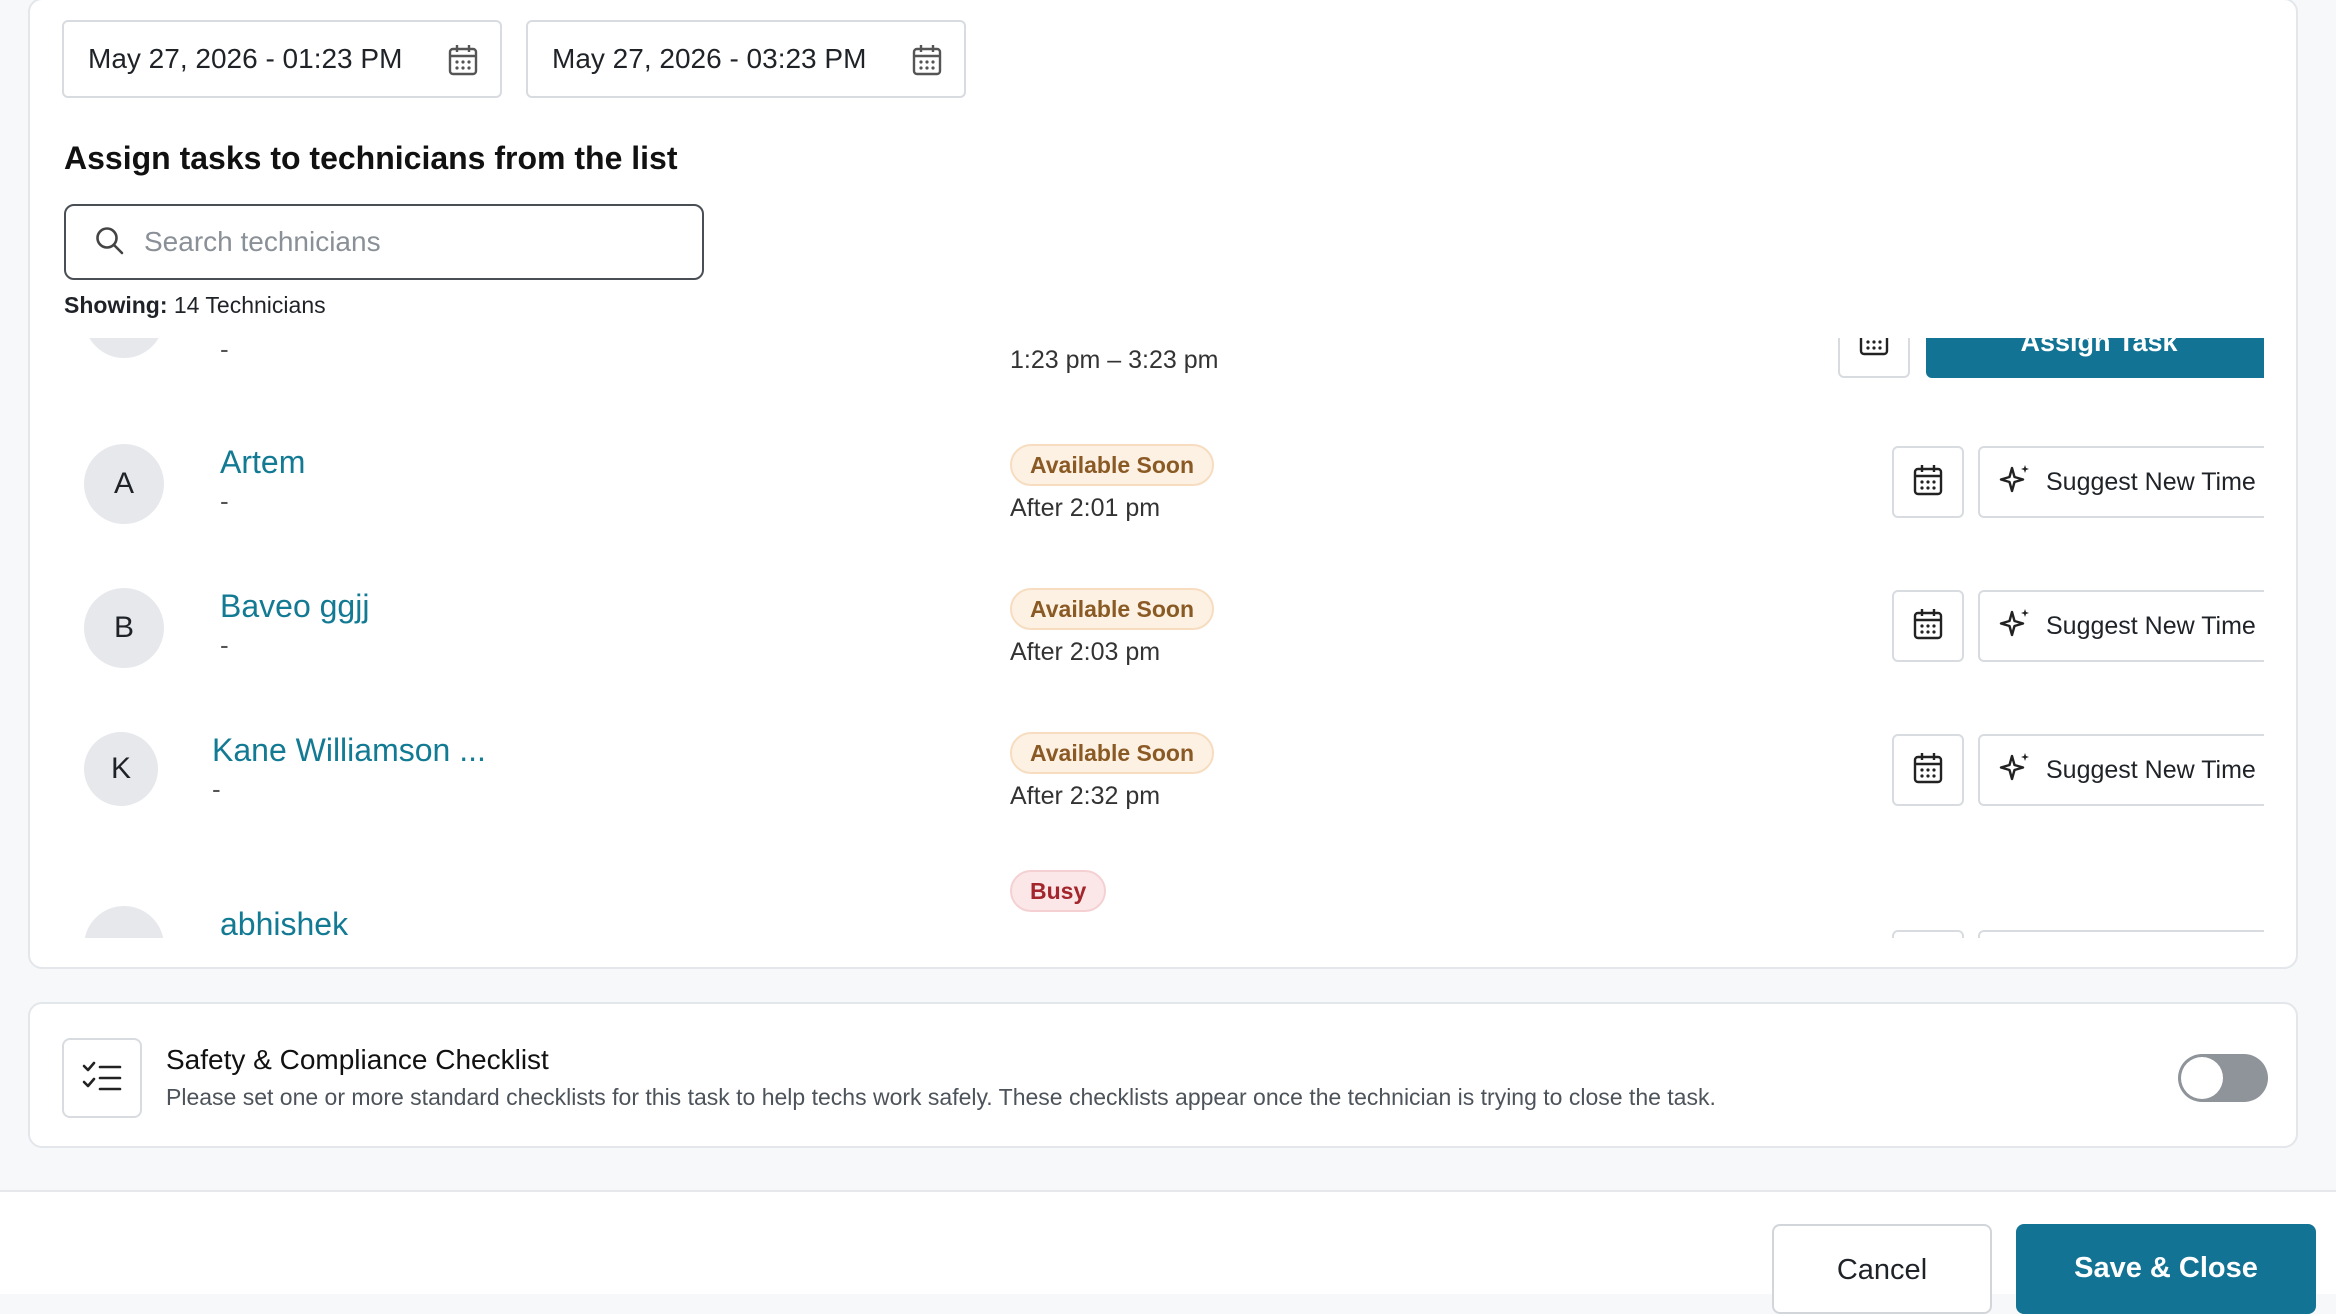  What do you see at coordinates (357, 1059) in the screenshot?
I see `safety-title: Safety & Compliance Checklist` at bounding box center [357, 1059].